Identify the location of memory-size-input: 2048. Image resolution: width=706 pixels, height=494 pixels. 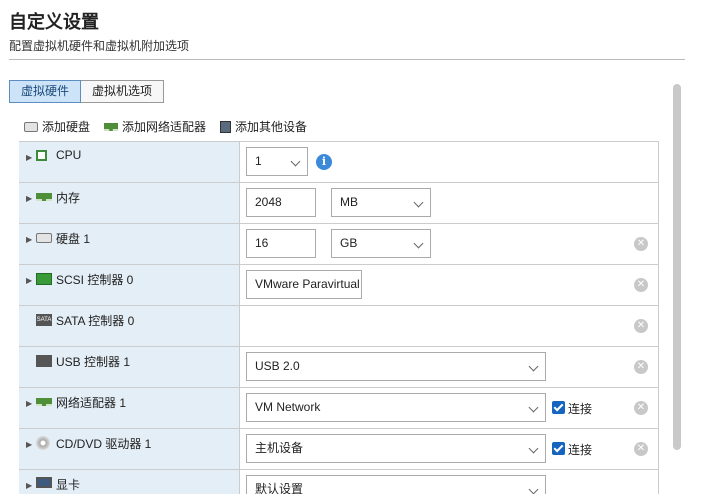
(281, 202).